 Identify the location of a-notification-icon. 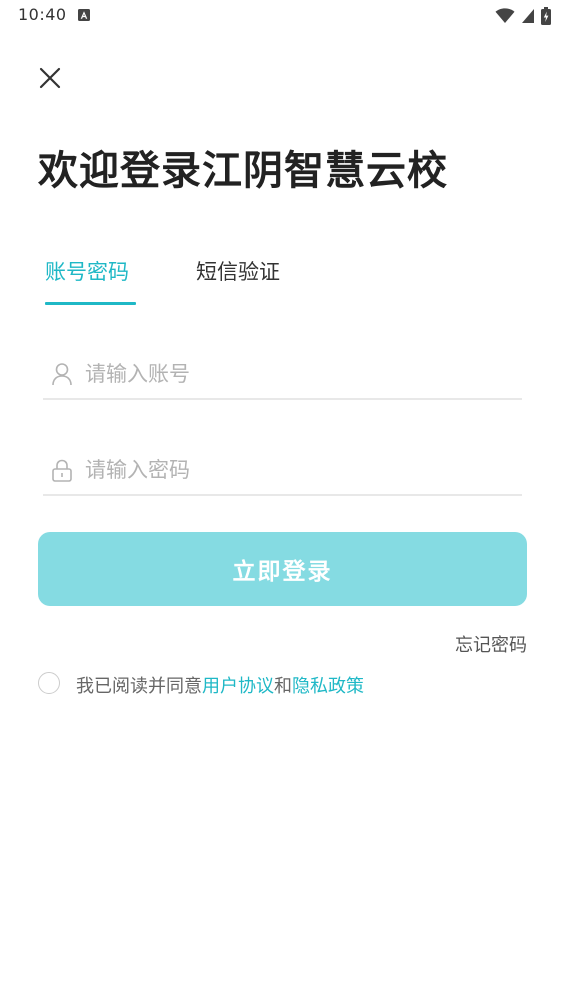
(84, 15).